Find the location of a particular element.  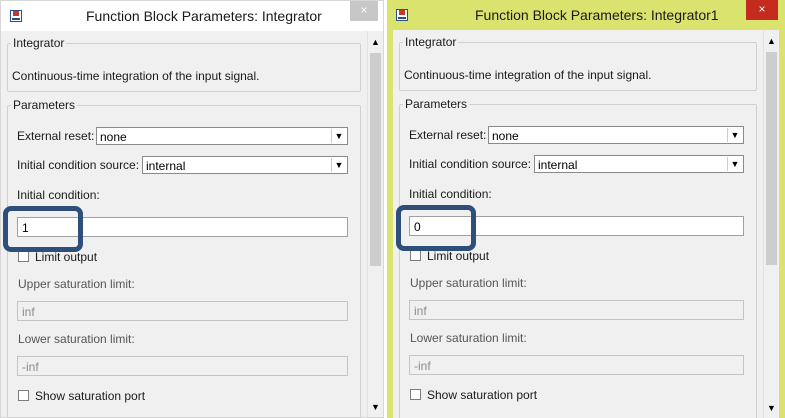

title-bar: Function Block Parameters: Integrator × is located at coordinates (192, 16).